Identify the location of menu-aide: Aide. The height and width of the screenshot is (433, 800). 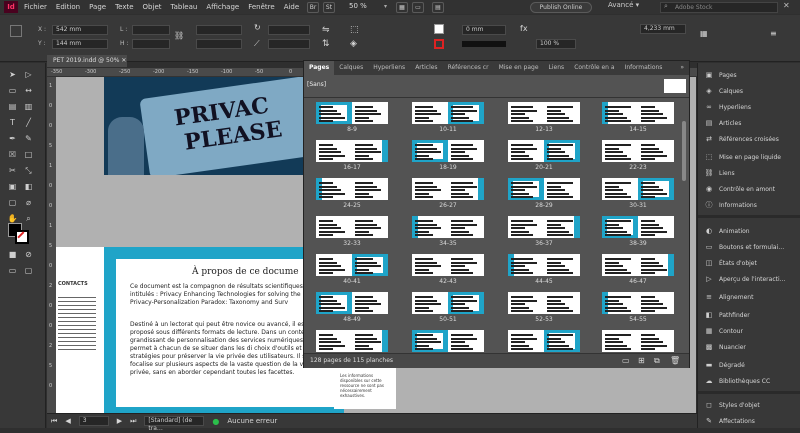
(291, 7).